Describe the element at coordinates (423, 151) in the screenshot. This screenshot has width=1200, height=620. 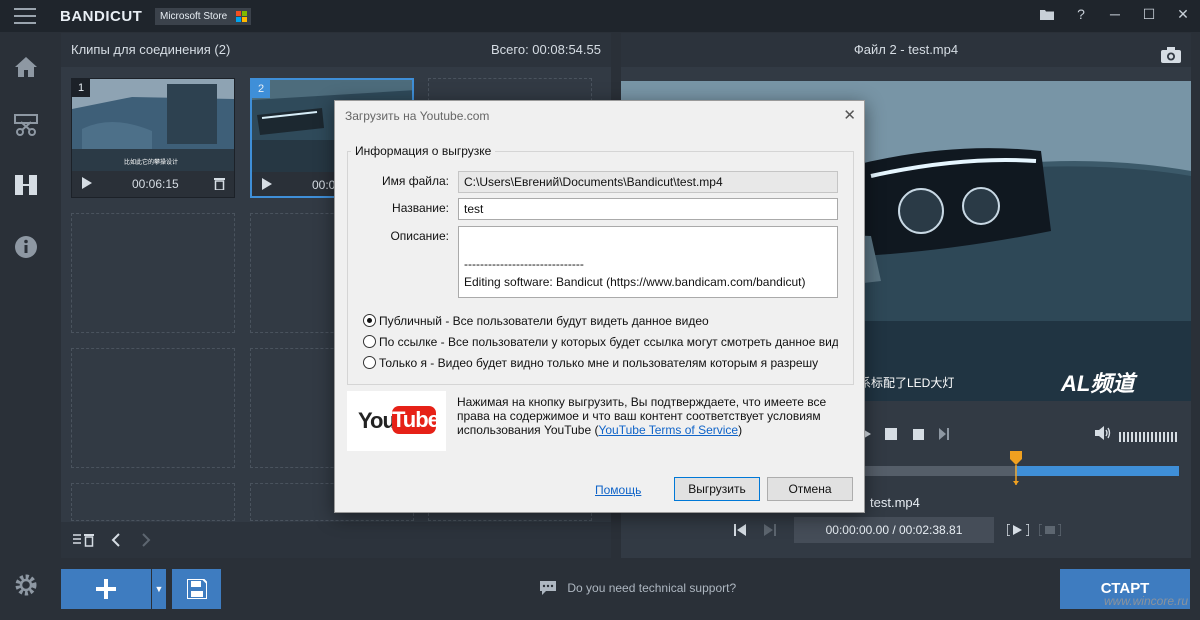
I see `group-label: Информация о выгрузке` at that location.